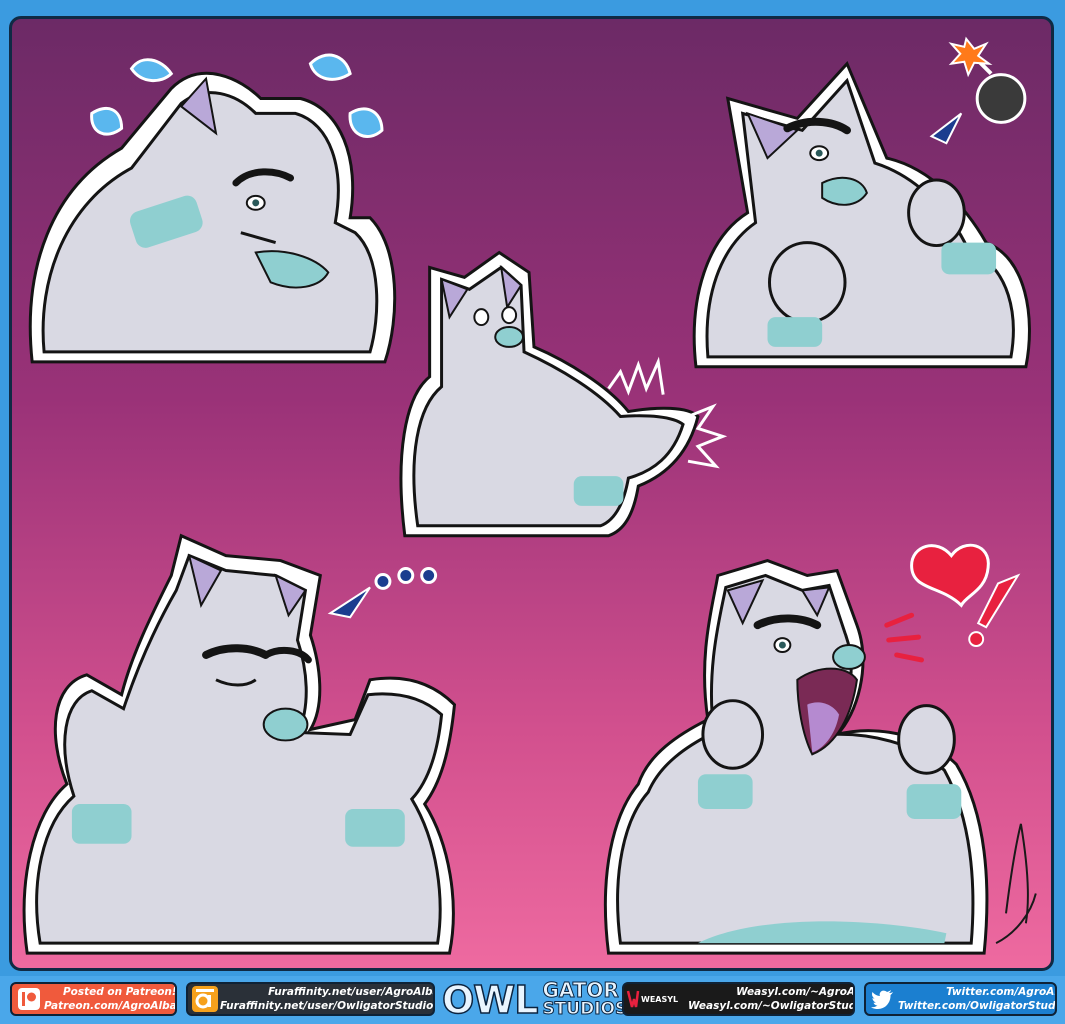  I want to click on logo-stack: GATOR STUDIOS, so click(585, 999).